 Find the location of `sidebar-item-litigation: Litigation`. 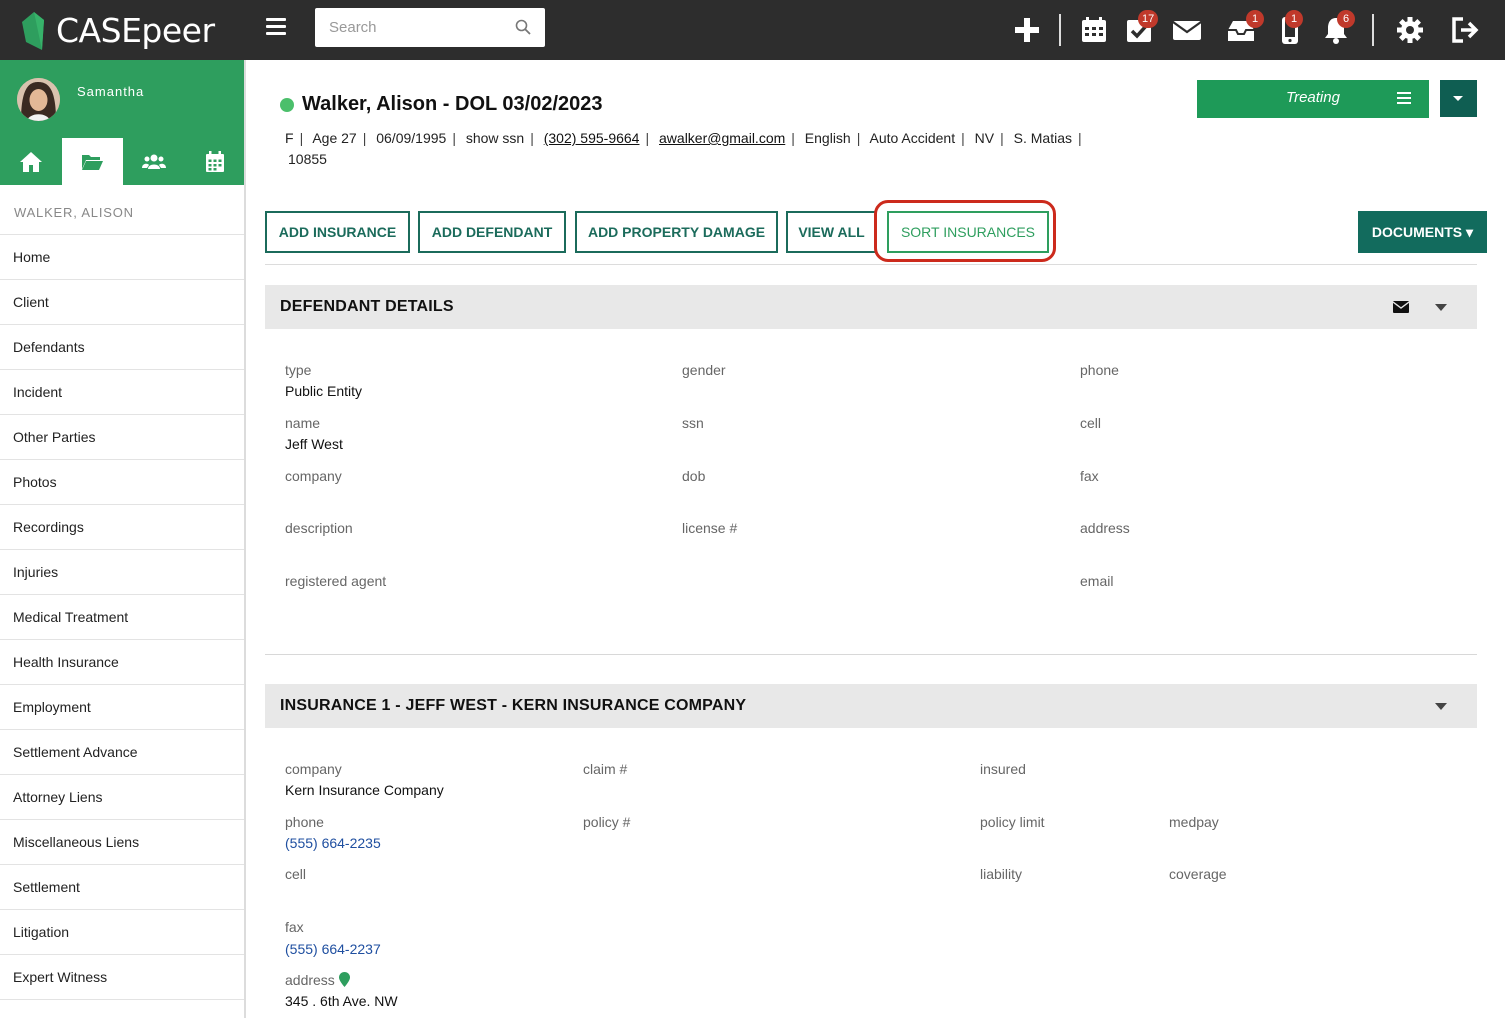

sidebar-item-litigation: Litigation is located at coordinates (122, 932).